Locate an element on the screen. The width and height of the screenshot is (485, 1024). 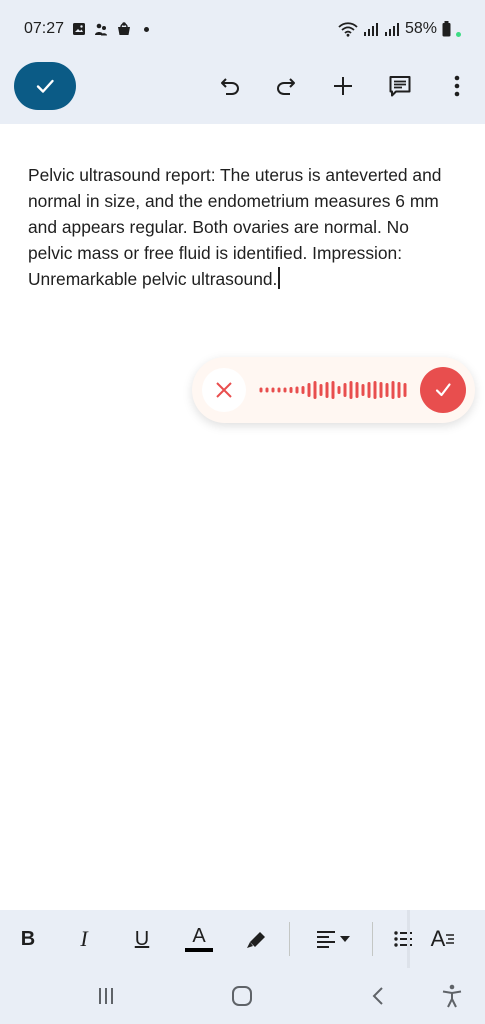
formatting-bar: B I U A A is located at coordinates (242, 939).